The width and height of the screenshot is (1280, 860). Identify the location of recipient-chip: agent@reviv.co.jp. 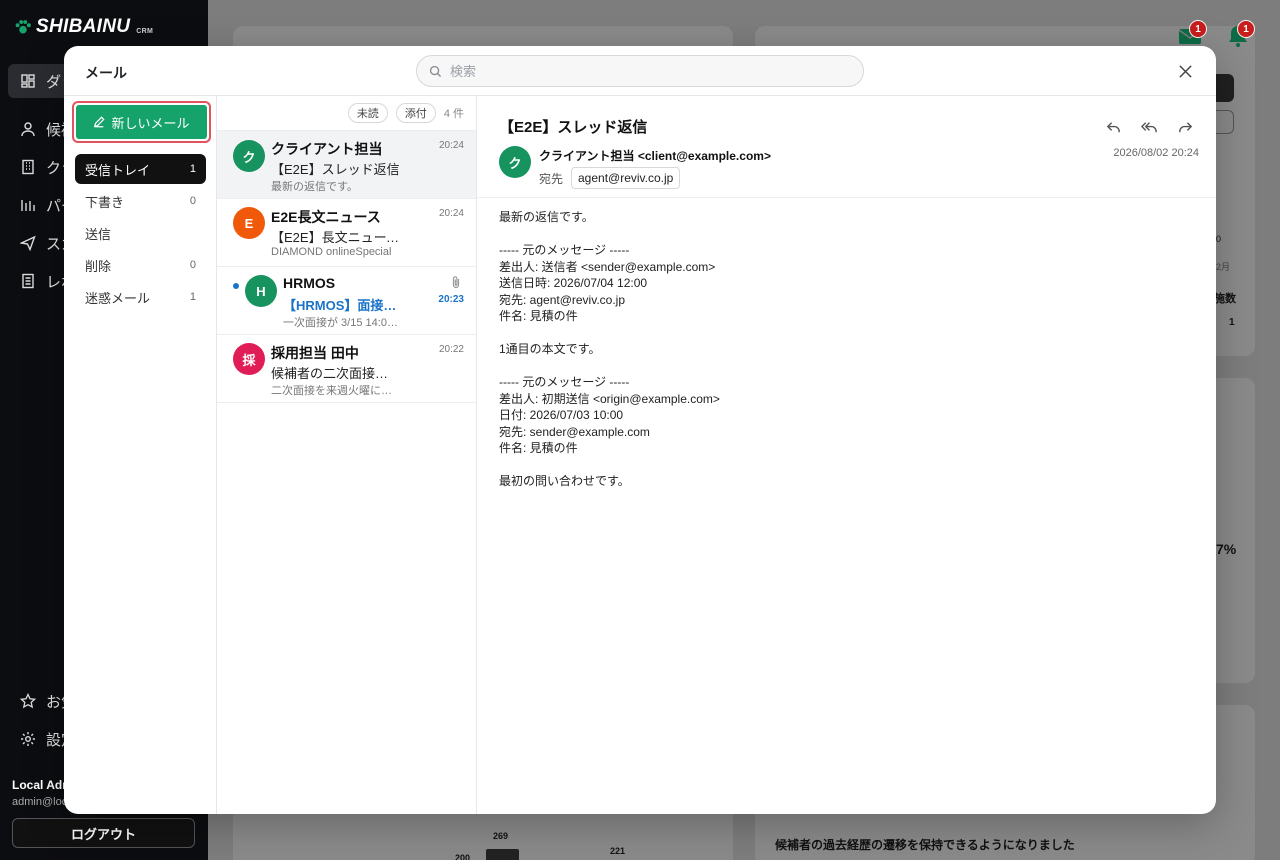
(626, 178).